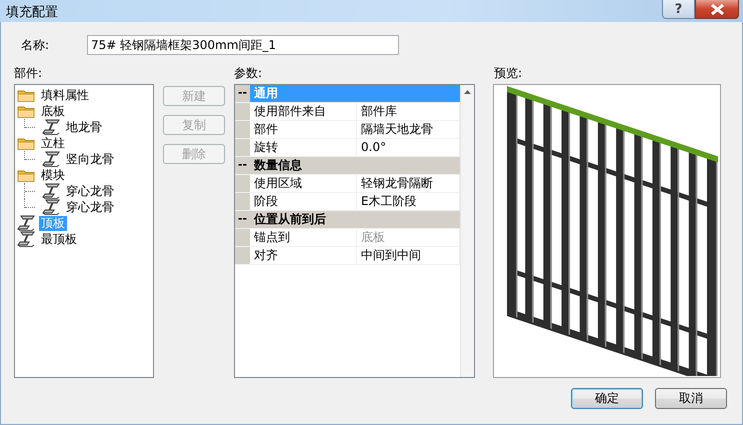  I want to click on tree-item: 立柱, so click(53, 143).